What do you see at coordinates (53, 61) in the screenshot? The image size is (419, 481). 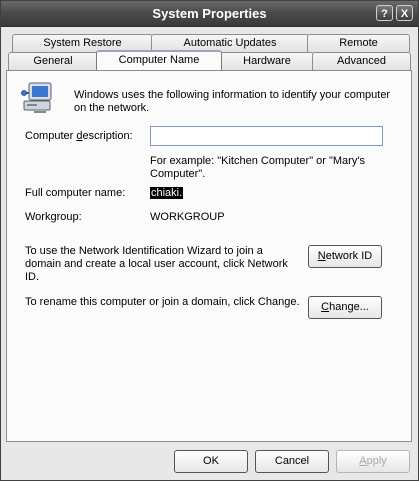 I see `tab-general: General` at bounding box center [53, 61].